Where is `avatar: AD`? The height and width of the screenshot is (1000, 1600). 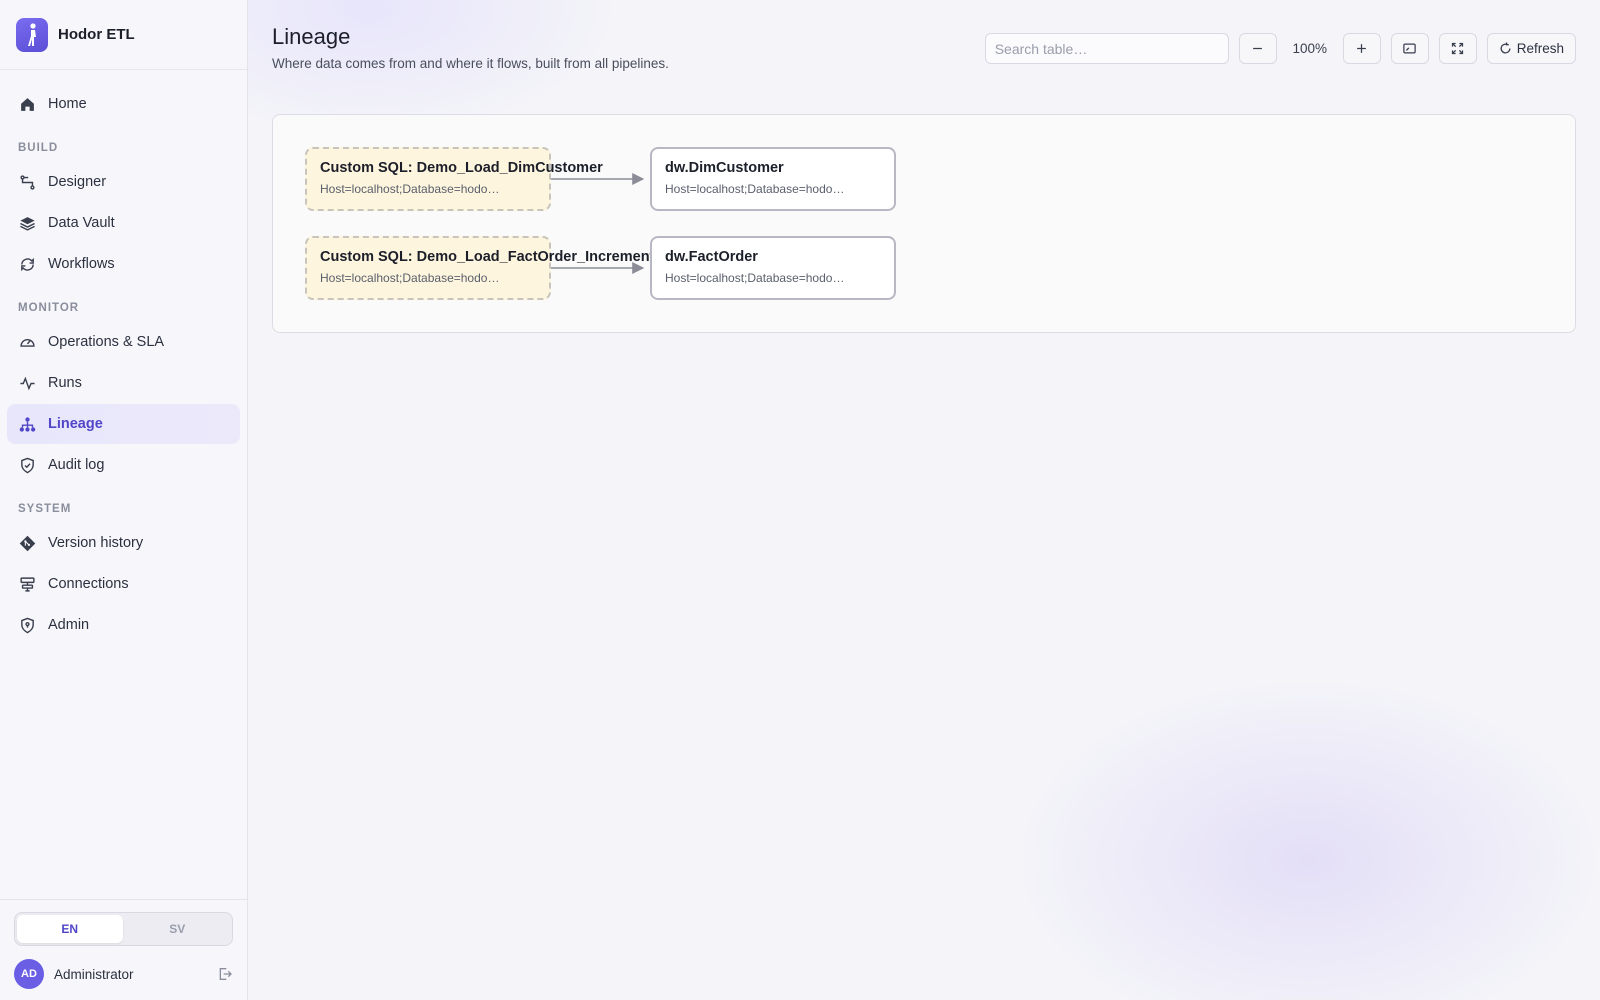 avatar: AD is located at coordinates (29, 974).